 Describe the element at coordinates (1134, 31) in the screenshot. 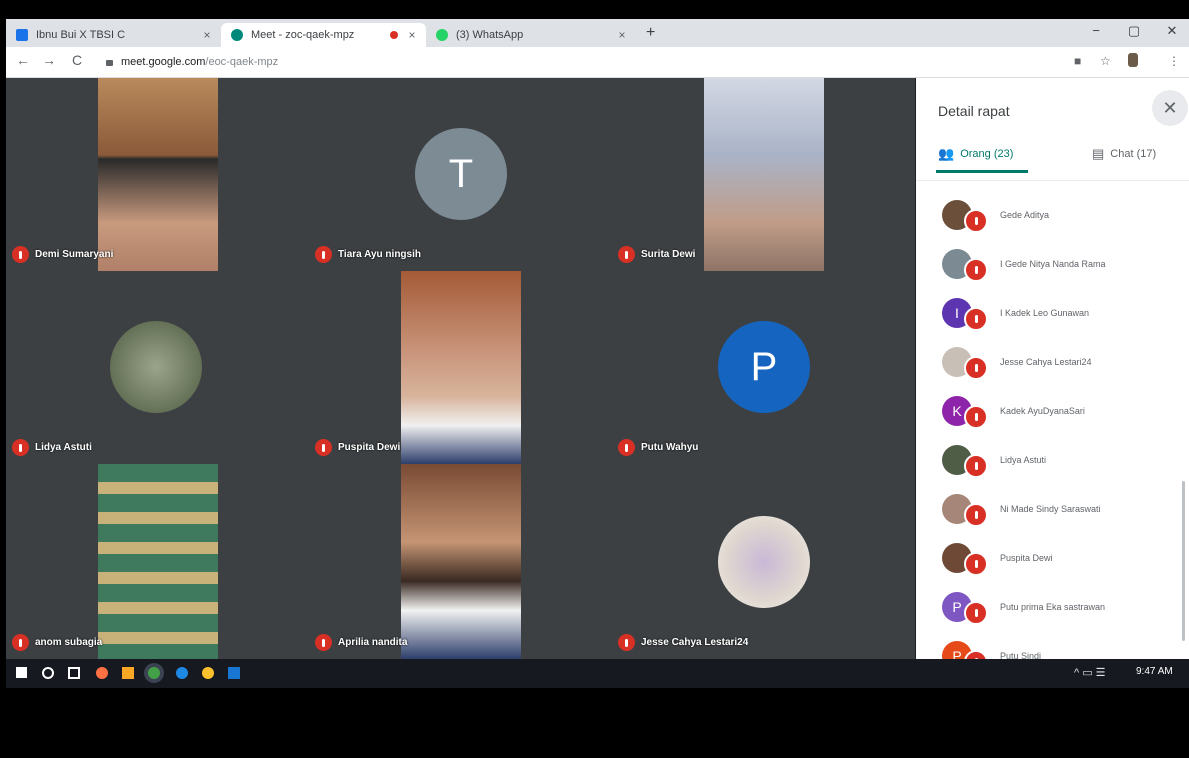

I see `maximize-button: ▢` at that location.